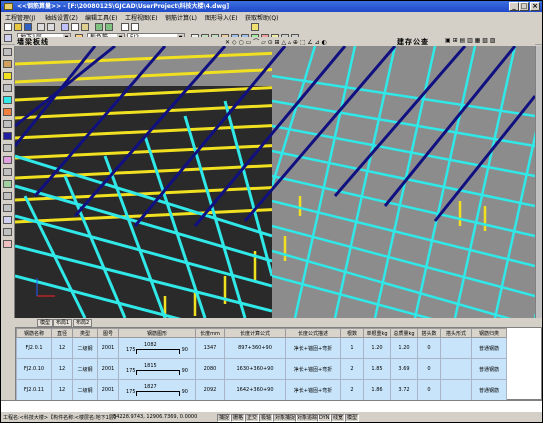 The image size is (543, 423). Describe the element at coordinates (338, 418) in the screenshot. I see `toggle-lineweight: 线宽` at that location.